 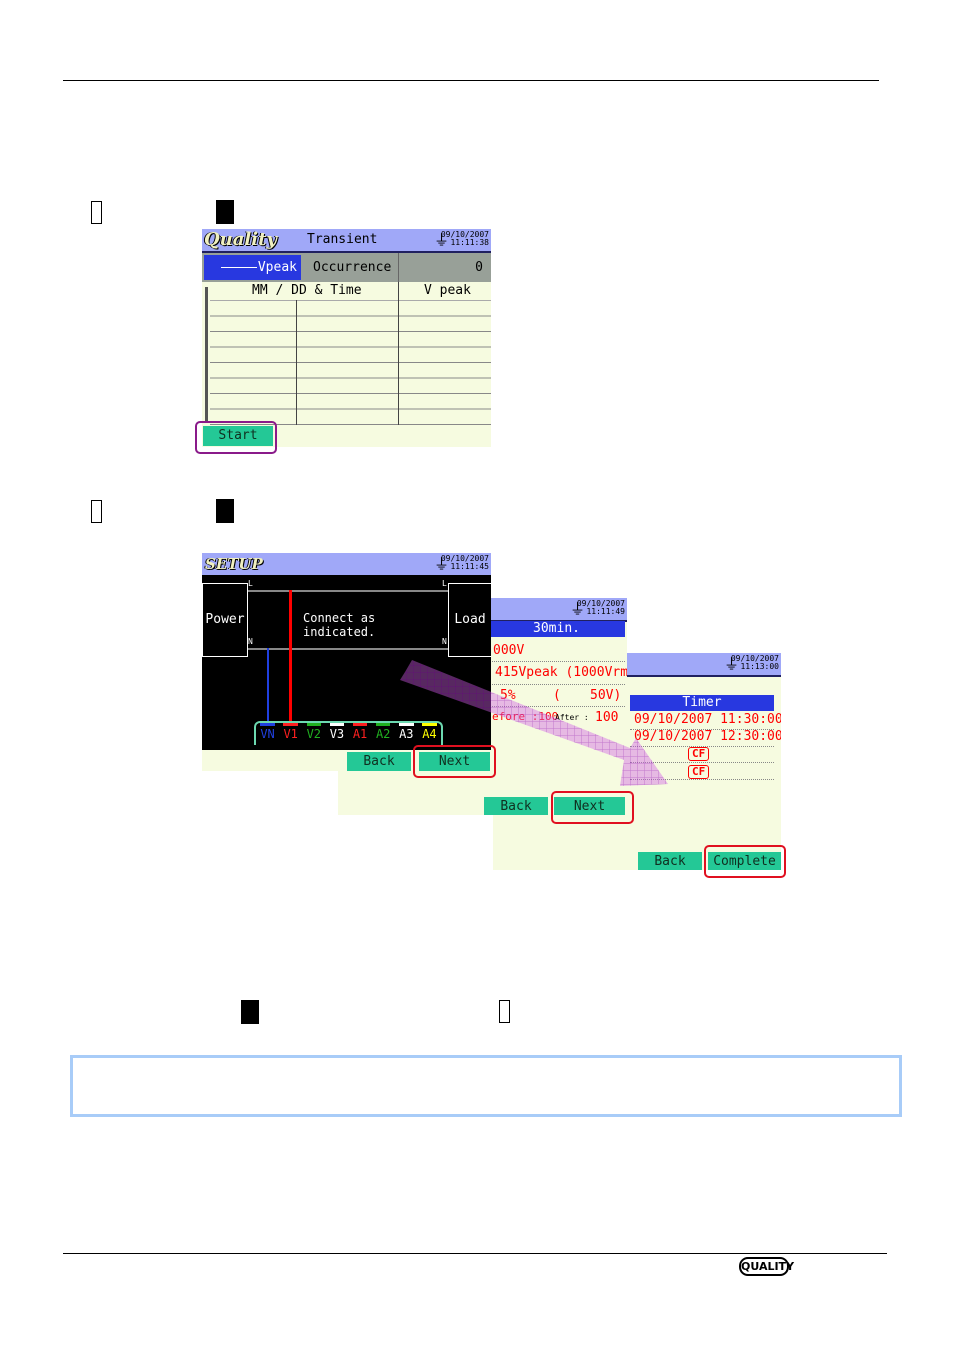 I want to click on terminal-vn: VN, so click(x=267, y=734).